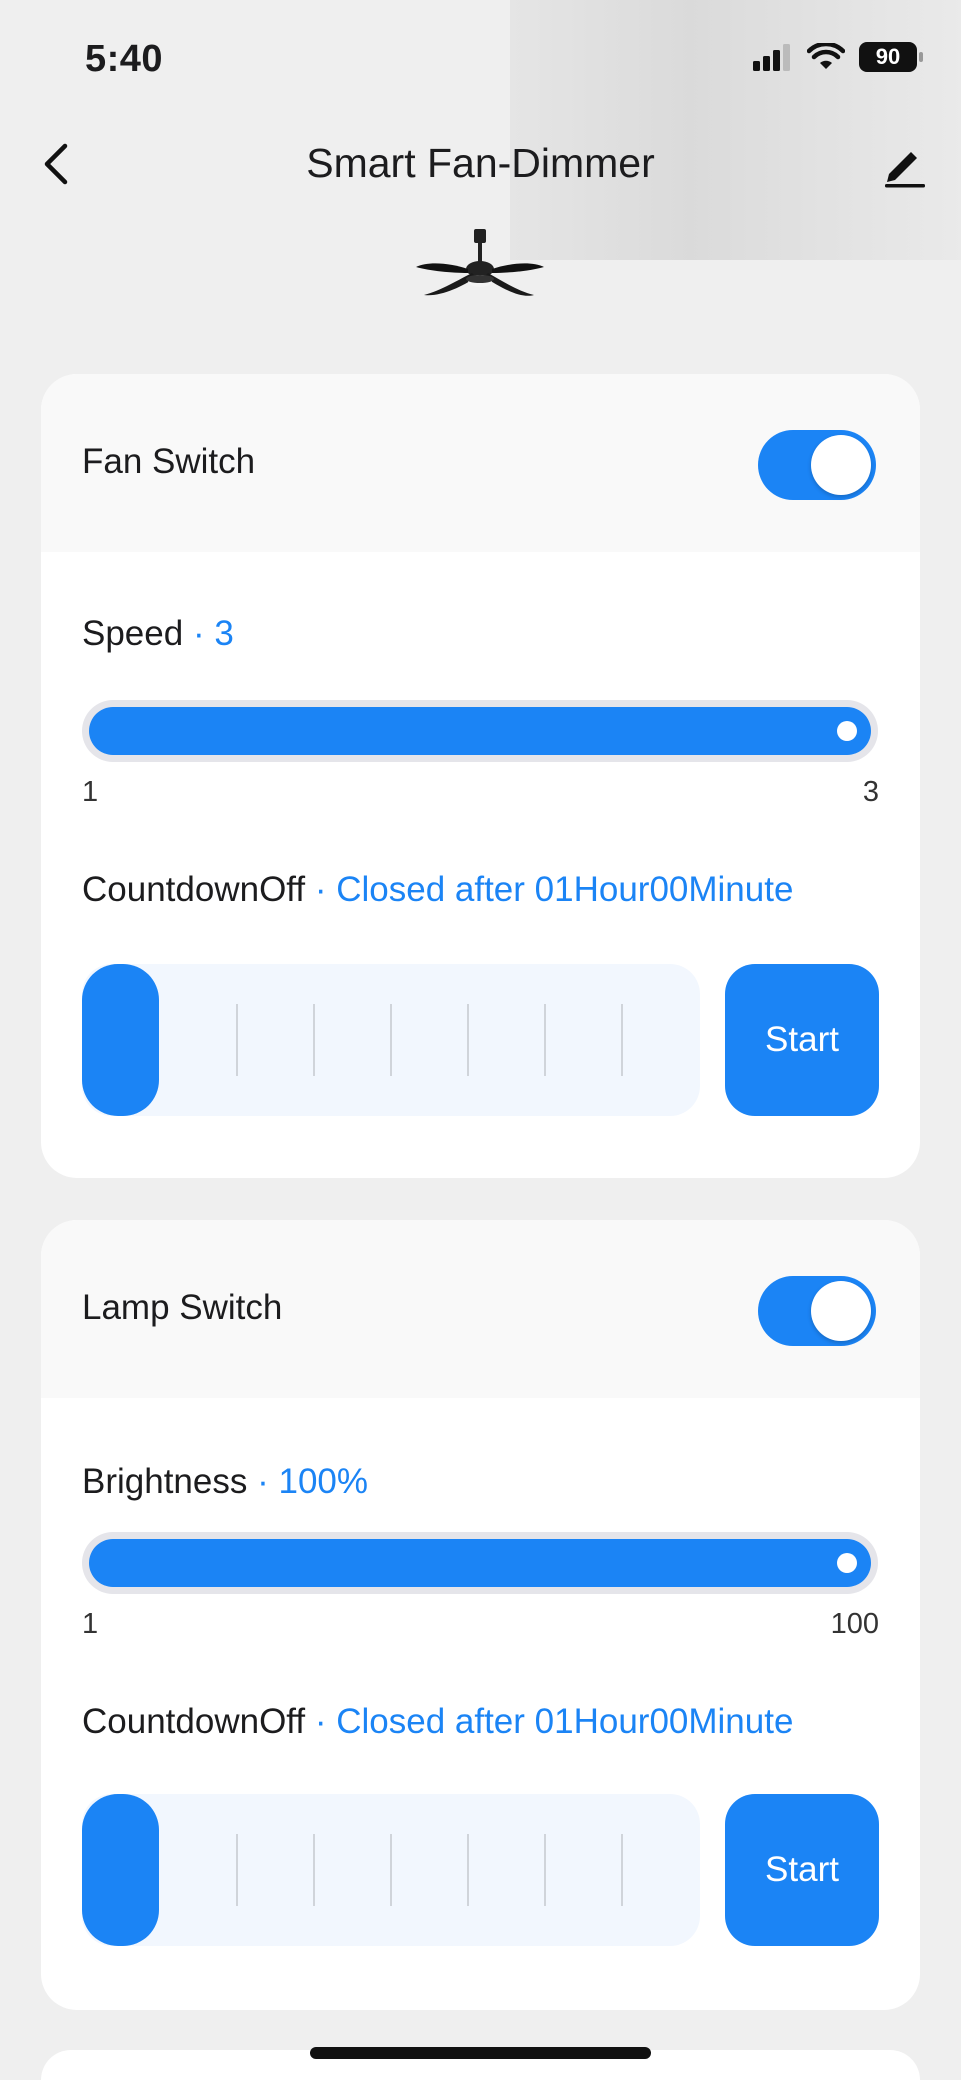 This screenshot has height=2080, width=961. I want to click on lamp-switch-toggle, so click(817, 1311).